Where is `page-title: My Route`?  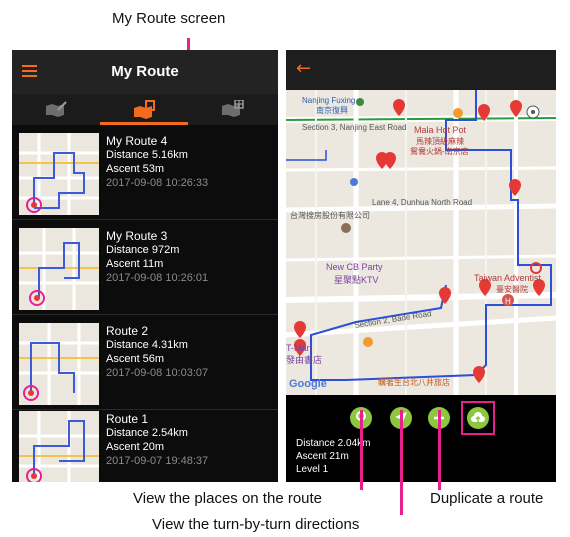
page-title: My Route is located at coordinates (145, 71).